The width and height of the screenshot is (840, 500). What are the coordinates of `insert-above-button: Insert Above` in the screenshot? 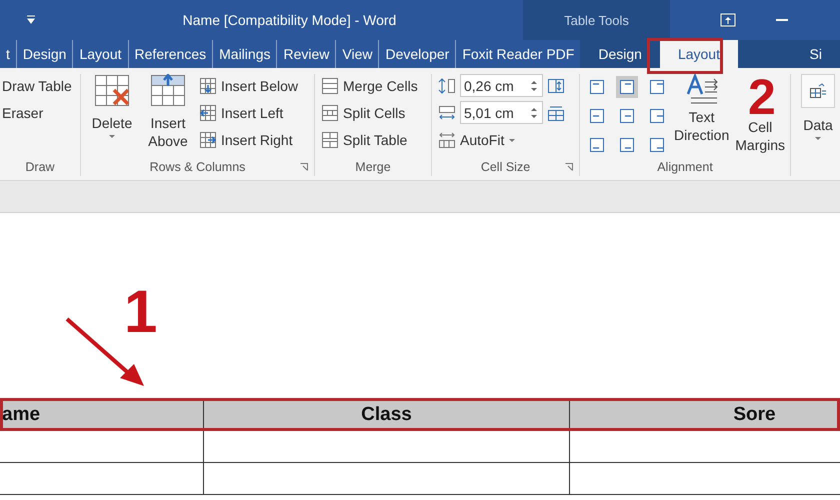 It's located at (168, 112).